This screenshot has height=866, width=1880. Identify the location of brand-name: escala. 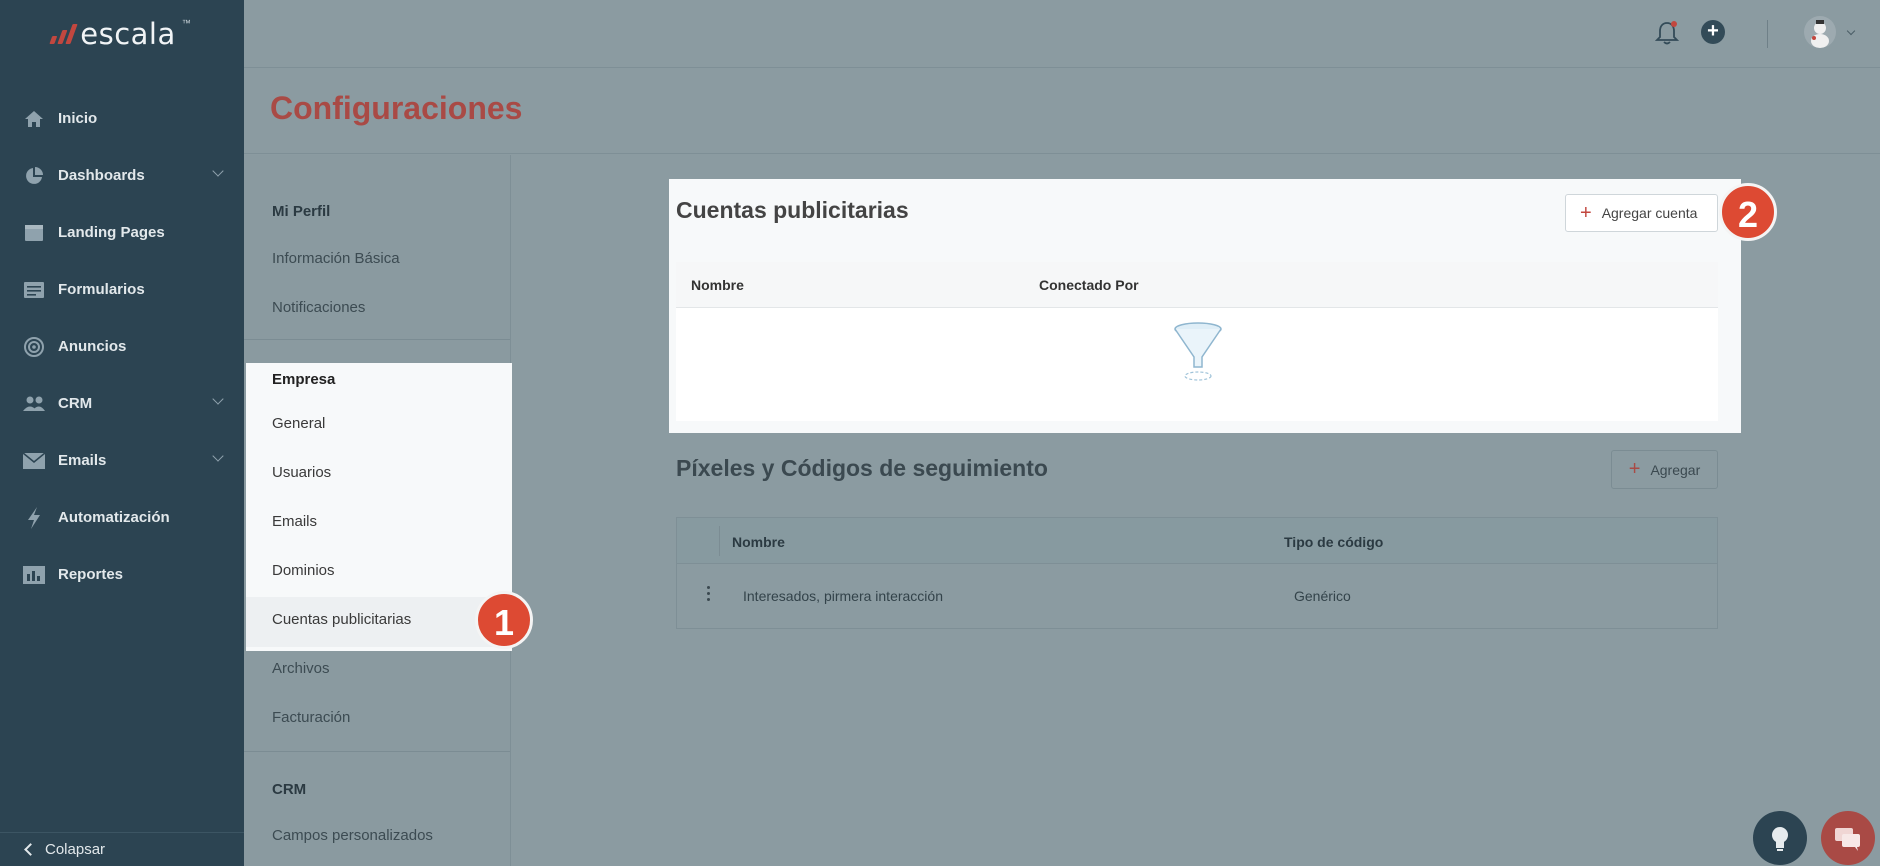
(128, 34).